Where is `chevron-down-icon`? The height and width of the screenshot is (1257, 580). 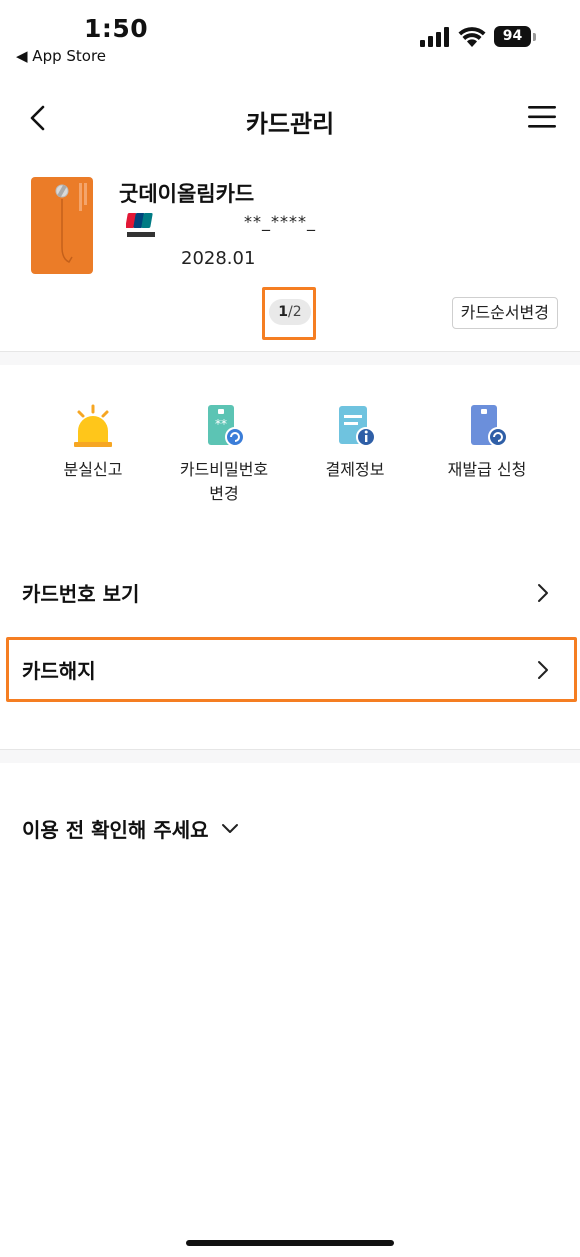
chevron-down-icon is located at coordinates (229, 828).